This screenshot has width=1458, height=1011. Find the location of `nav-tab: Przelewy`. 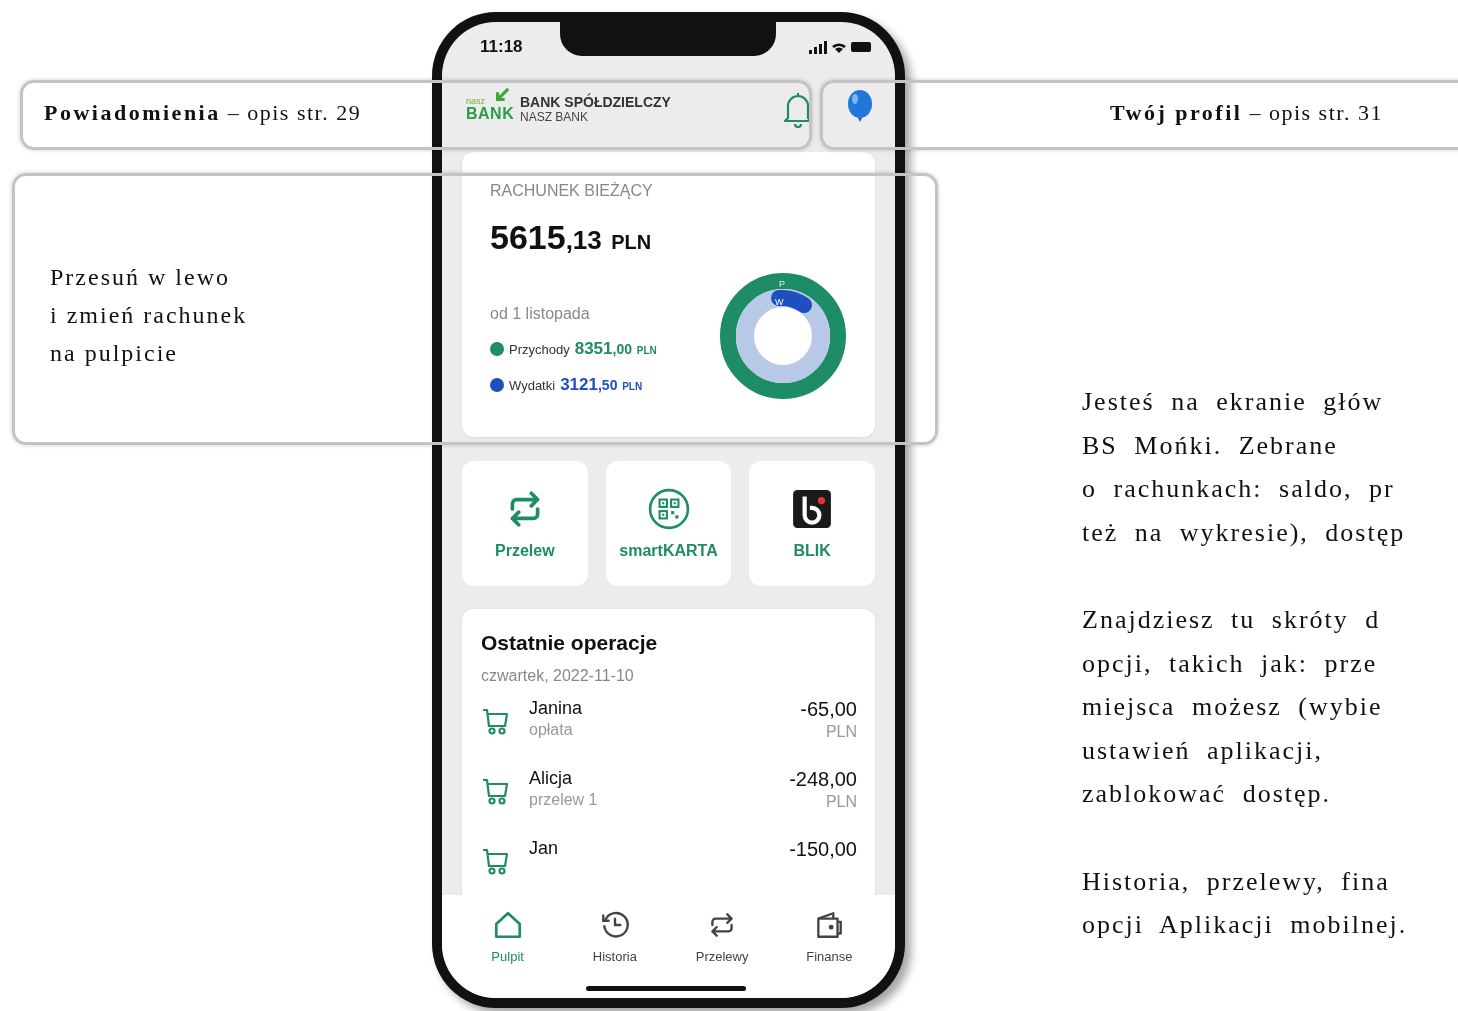

nav-tab: Przelewy is located at coordinates (722, 938).